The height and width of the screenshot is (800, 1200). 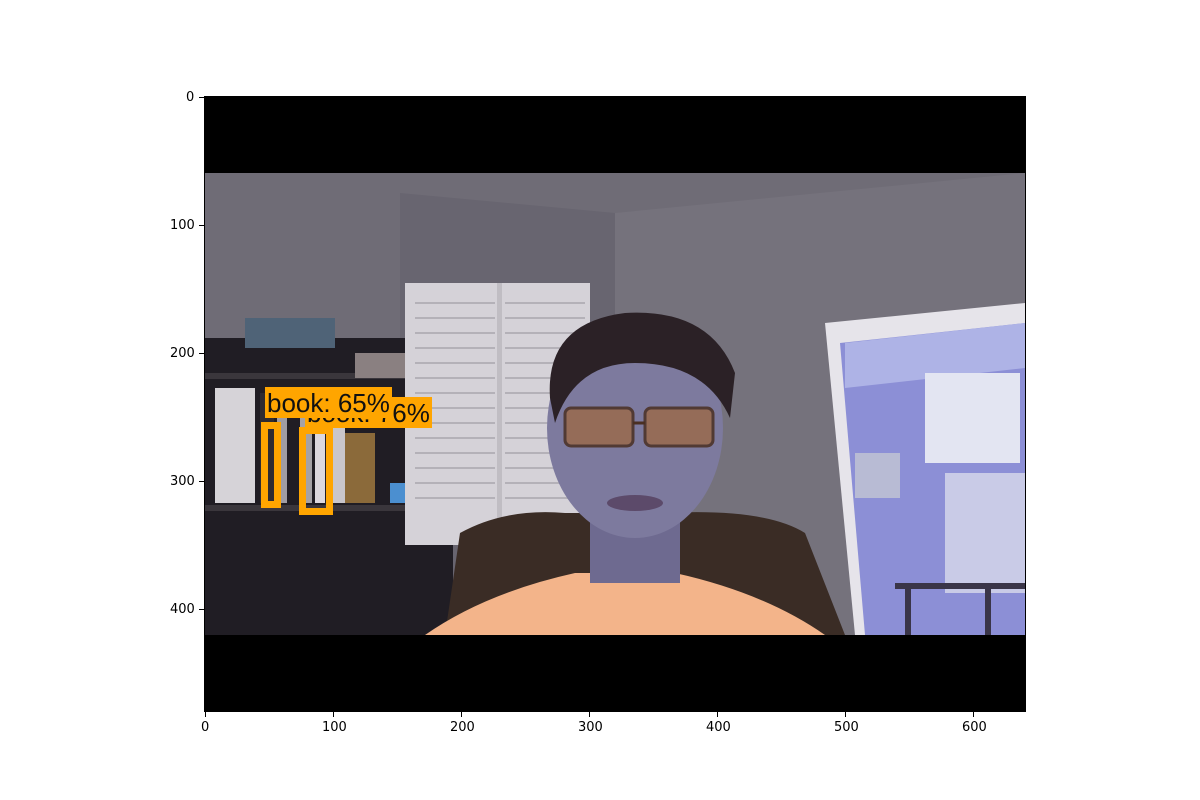 I want to click on y-tick-label: 0, so click(x=190, y=97).